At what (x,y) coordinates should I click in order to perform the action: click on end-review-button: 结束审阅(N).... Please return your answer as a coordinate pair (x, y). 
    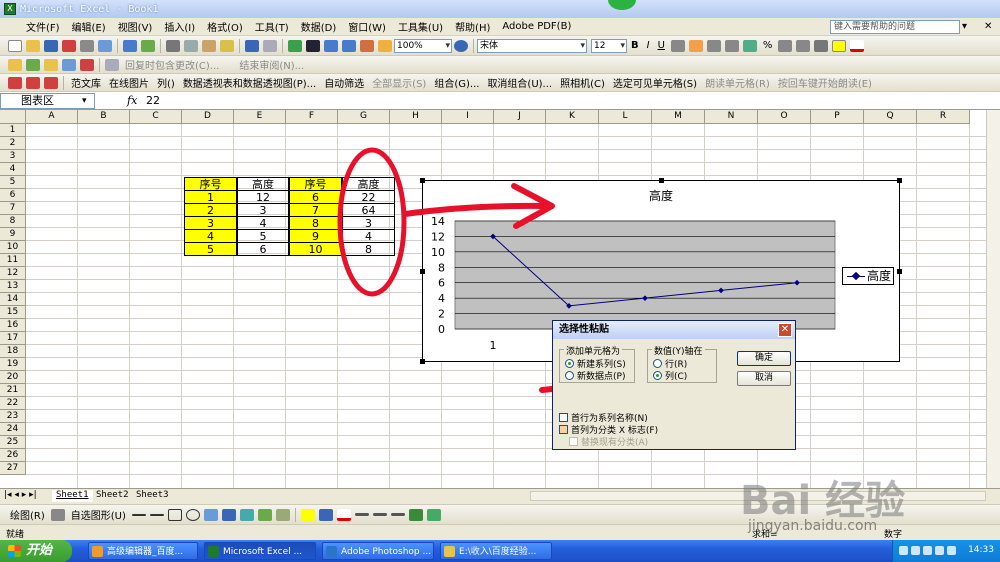
    Looking at the image, I should click on (271, 64).